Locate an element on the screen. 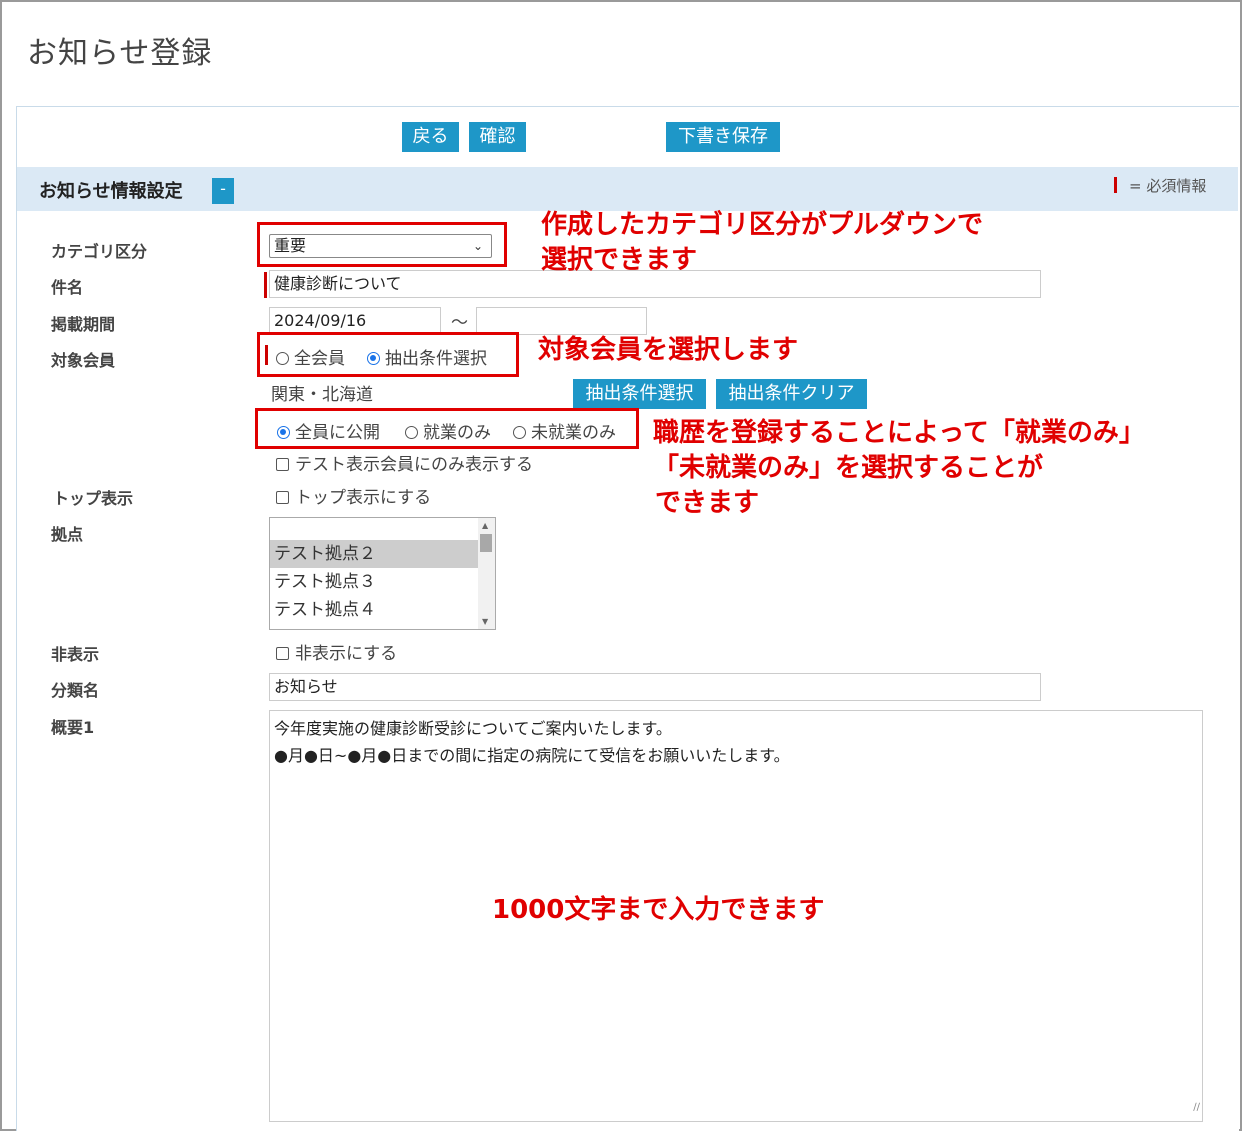 The image size is (1242, 1131). scrollbar-thumb is located at coordinates (486, 543).